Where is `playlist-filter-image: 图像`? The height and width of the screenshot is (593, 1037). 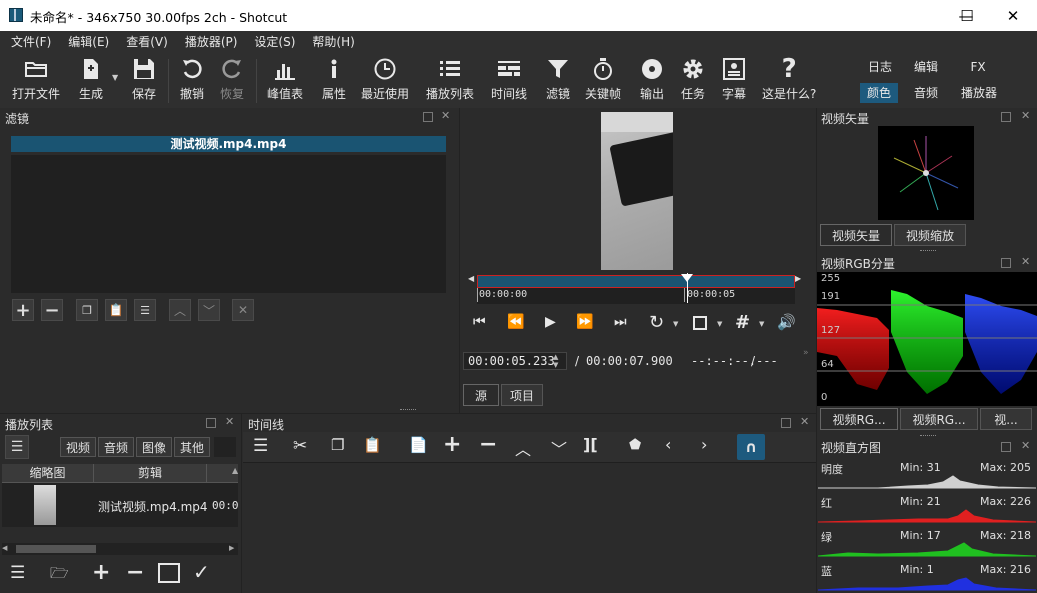 playlist-filter-image: 图像 is located at coordinates (154, 447).